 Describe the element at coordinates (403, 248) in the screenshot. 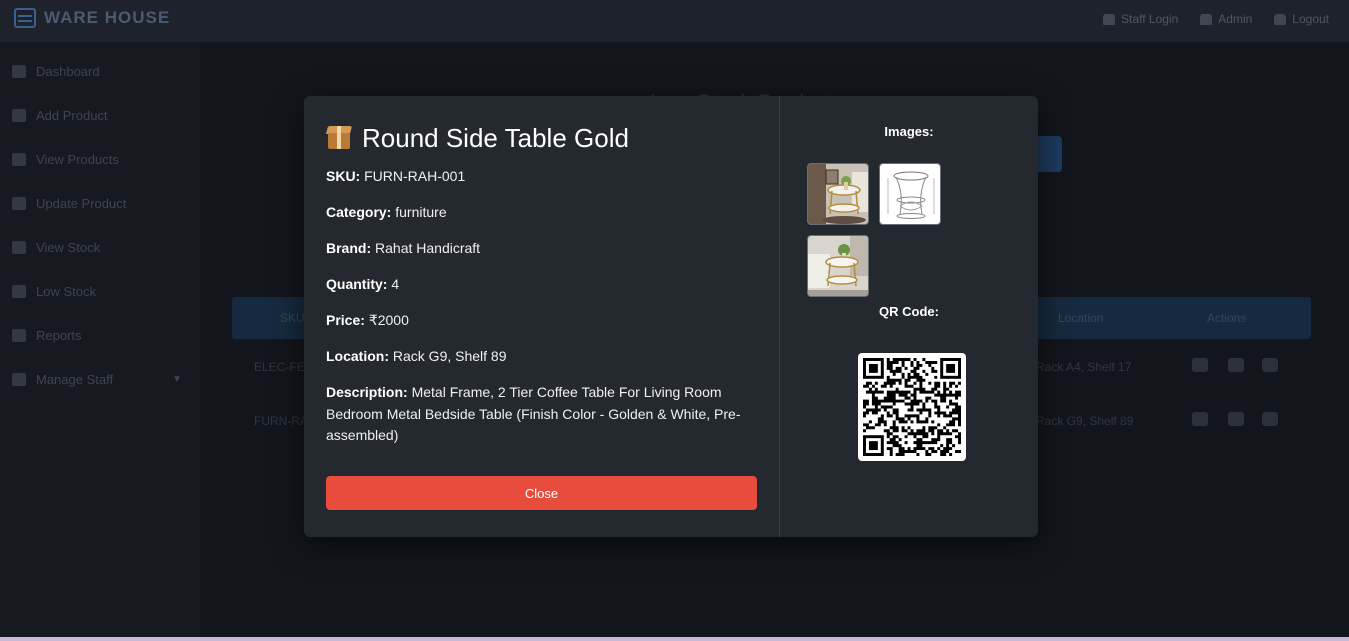

I see `field-brand: Brand: Rahat Handicraft` at that location.